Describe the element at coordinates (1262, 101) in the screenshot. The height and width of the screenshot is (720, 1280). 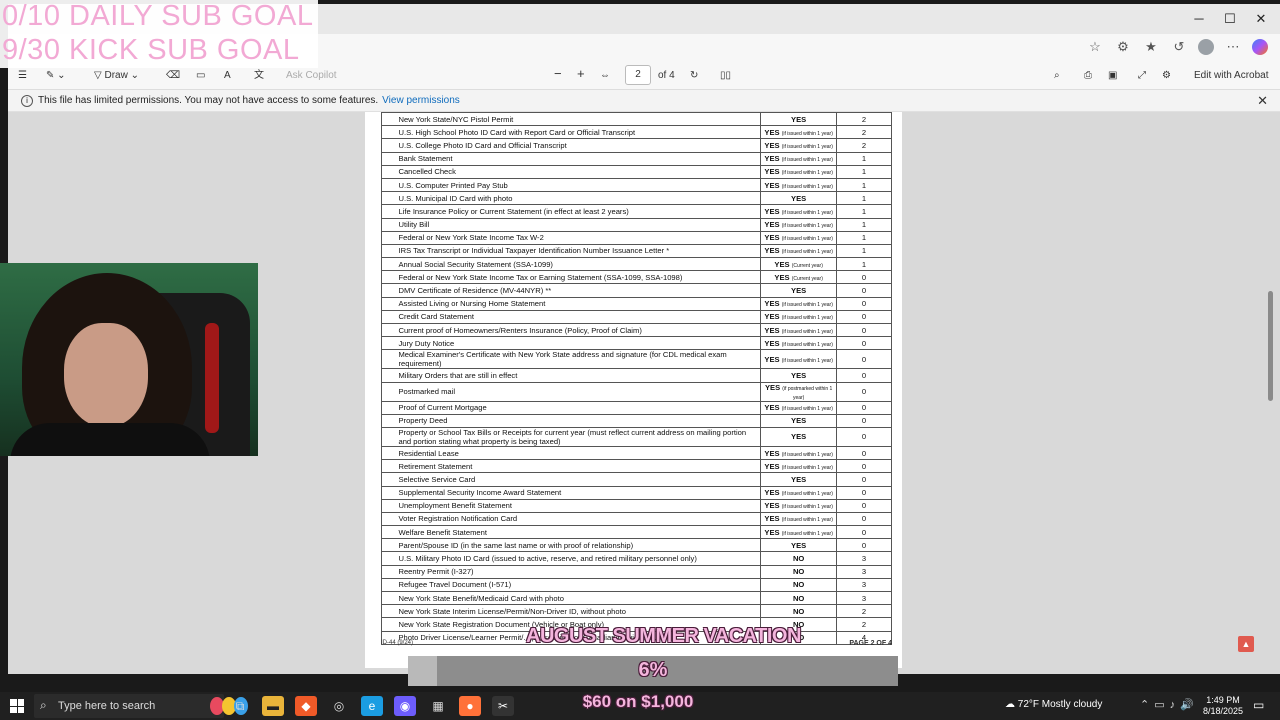
I see `infobar-close-icon: ✕` at that location.